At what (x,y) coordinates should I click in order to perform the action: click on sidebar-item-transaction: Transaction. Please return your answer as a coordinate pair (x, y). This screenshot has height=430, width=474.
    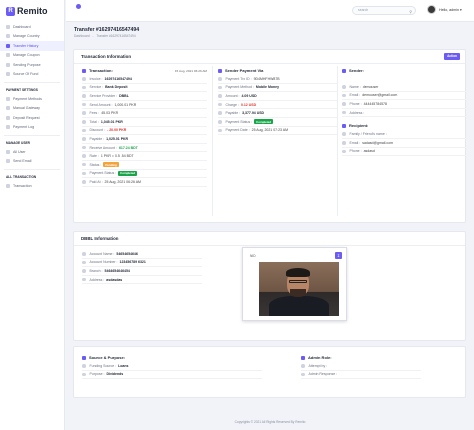
    Looking at the image, I should click on (32, 186).